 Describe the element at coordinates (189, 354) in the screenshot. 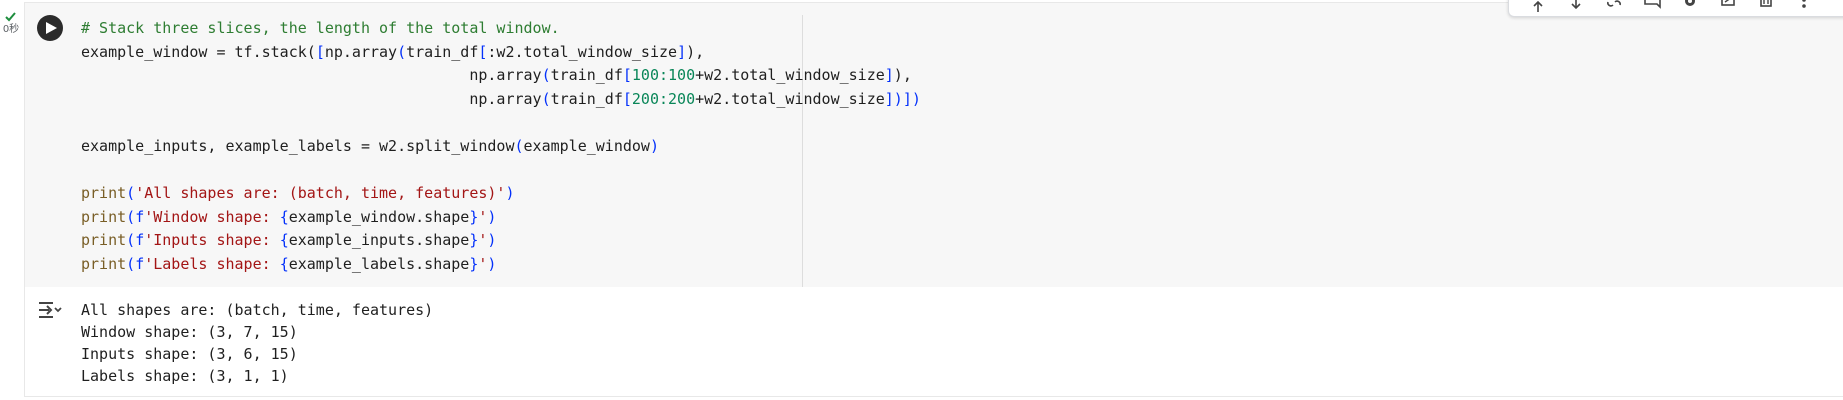

I see `output-line: Inputs shape: (3, 6, 15)` at that location.